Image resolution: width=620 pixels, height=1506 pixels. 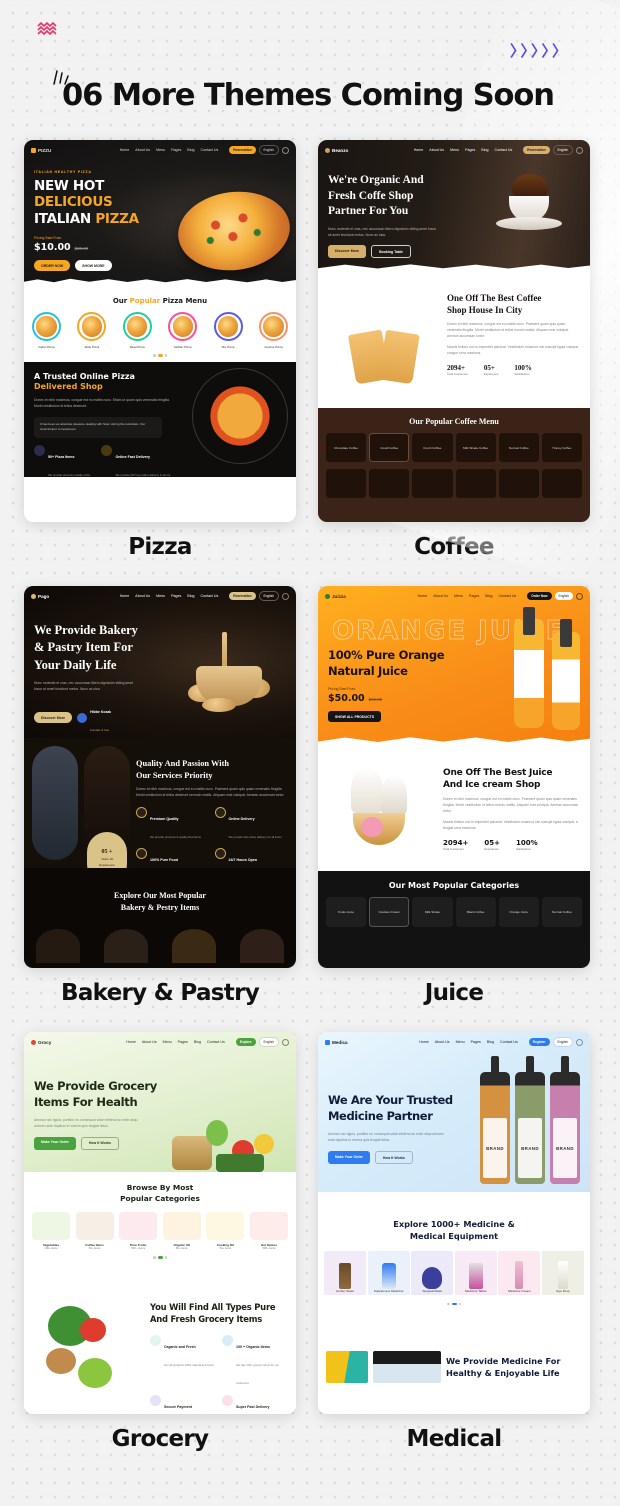 I want to click on pizza-menu-item: Meat Pizza, so click(x=137, y=330).